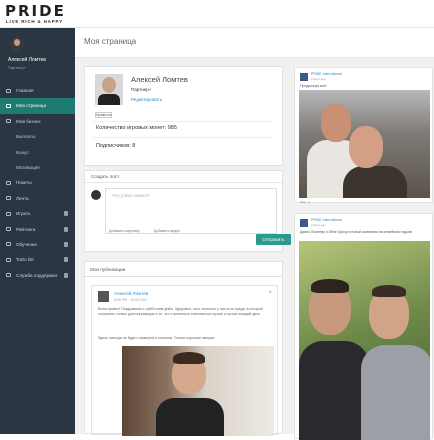  Describe the element at coordinates (26, 137) in the screenshot. I see `sidebar-item-label: Выплаты` at that location.